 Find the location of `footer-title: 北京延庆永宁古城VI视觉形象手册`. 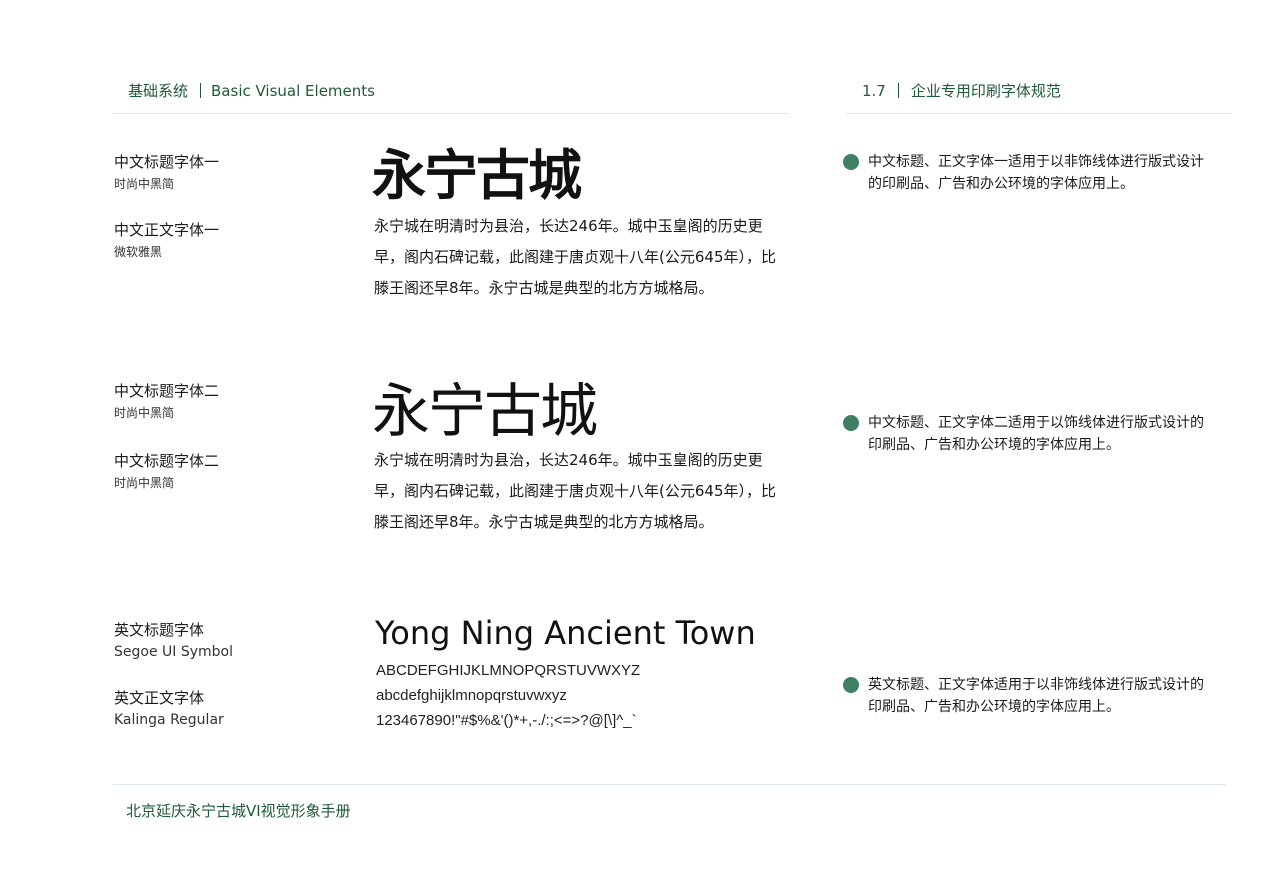

footer-title: 北京延庆永宁古城VI视觉形象手册 is located at coordinates (238, 811).